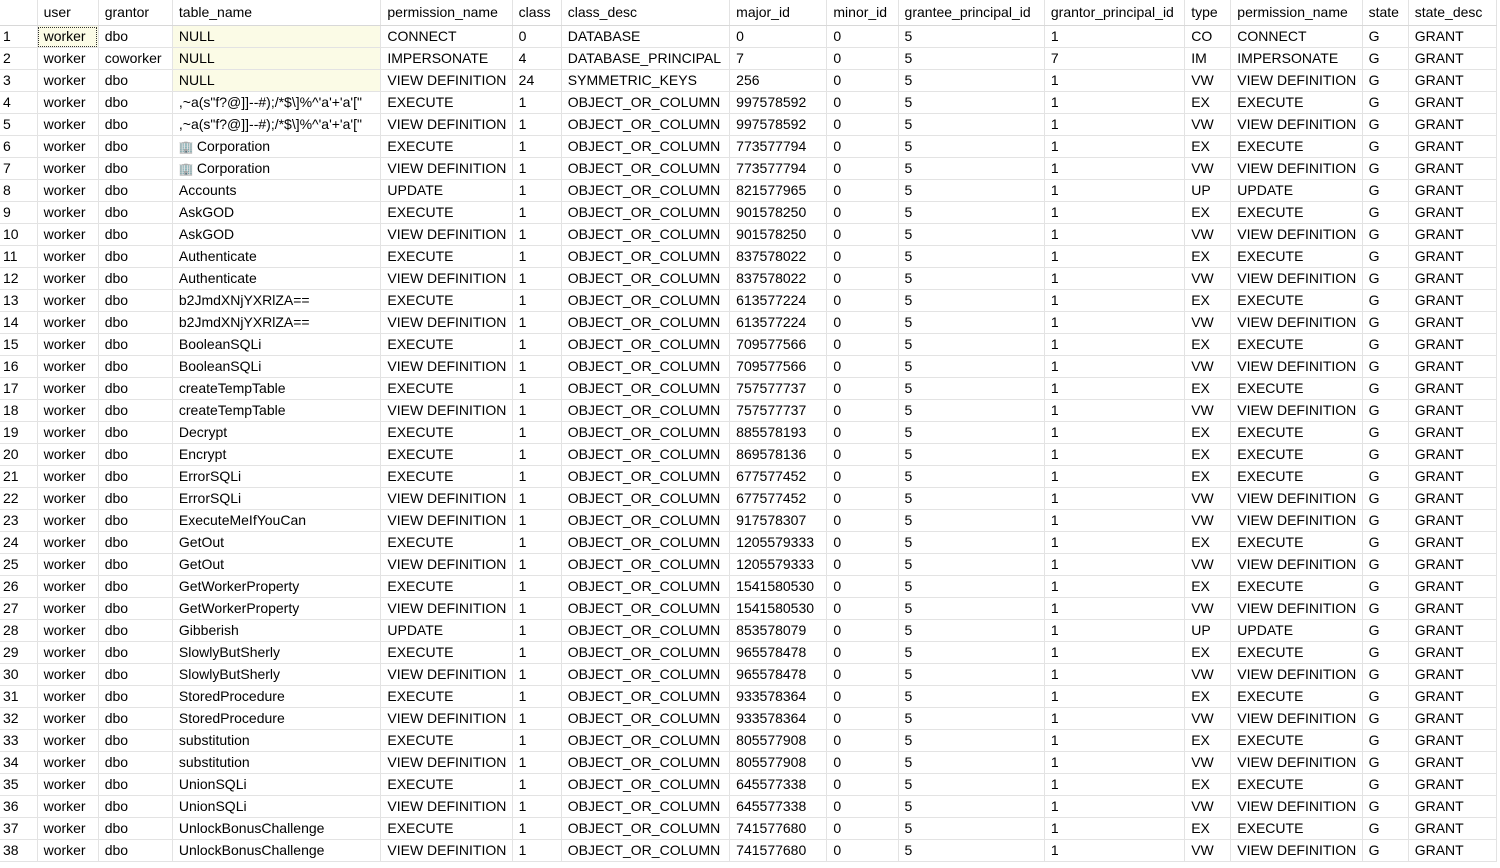 The image size is (1500, 868). Describe the element at coordinates (1208, 58) in the screenshot. I see `grid-cell: IM` at that location.